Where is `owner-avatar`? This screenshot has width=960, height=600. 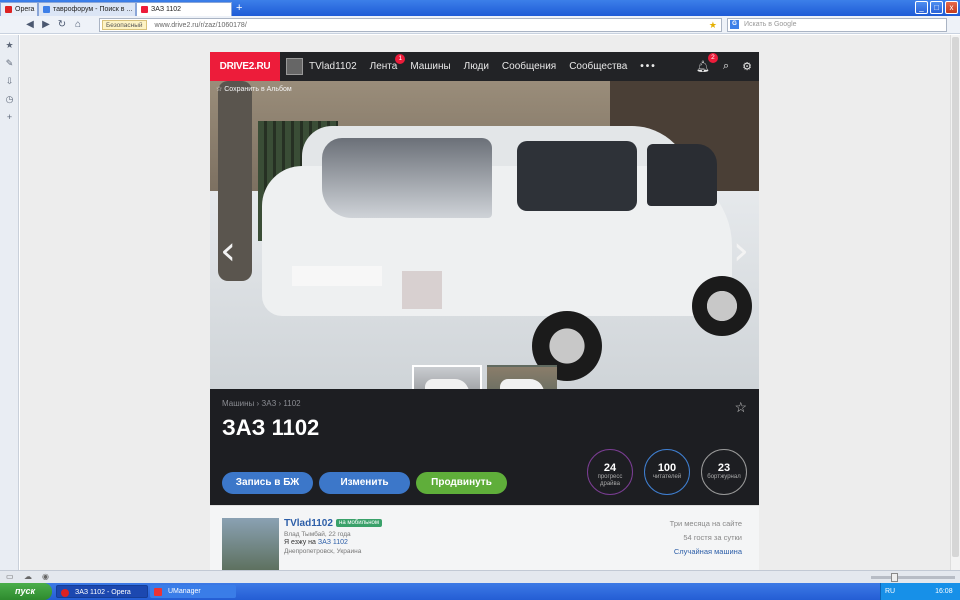 owner-avatar is located at coordinates (250, 544).